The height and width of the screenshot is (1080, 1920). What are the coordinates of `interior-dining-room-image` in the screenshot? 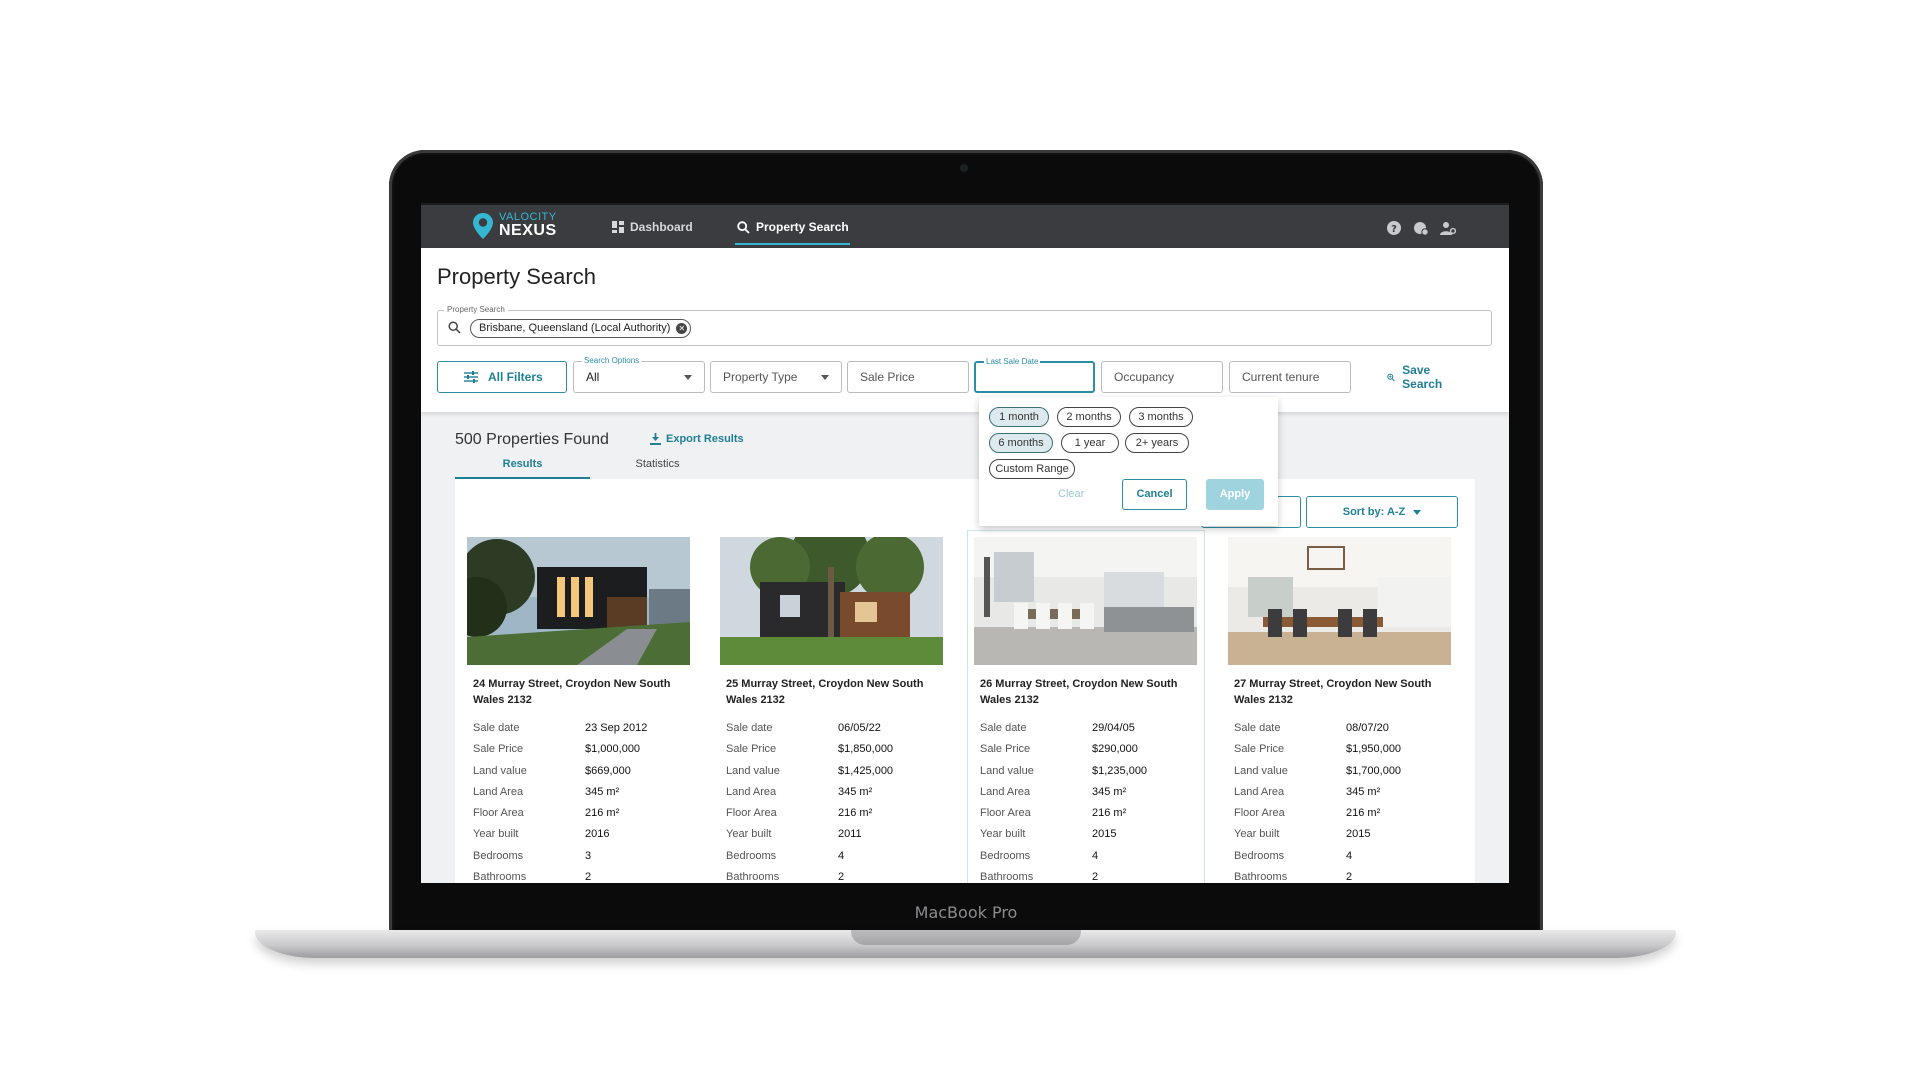 It's located at (1339, 601).